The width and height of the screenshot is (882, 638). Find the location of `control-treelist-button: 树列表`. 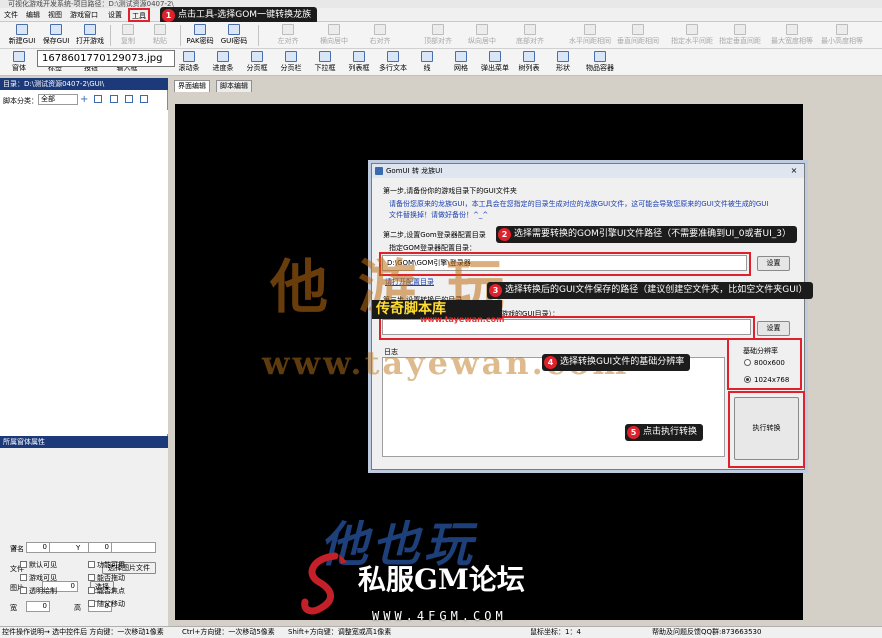

control-treelist-button: 树列表 is located at coordinates (529, 63).